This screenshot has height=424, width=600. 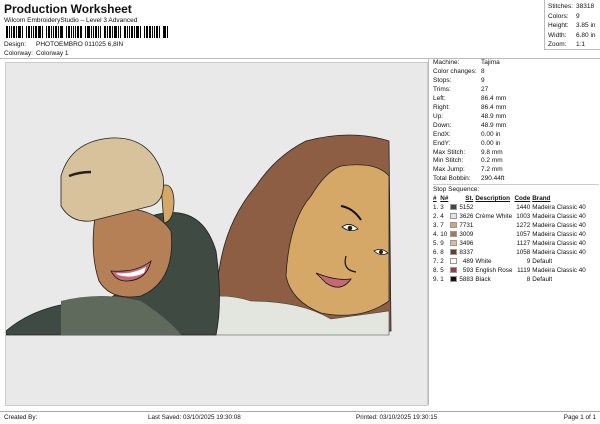 What do you see at coordinates (542, 279) in the screenshot?
I see `brand: Default` at bounding box center [542, 279].